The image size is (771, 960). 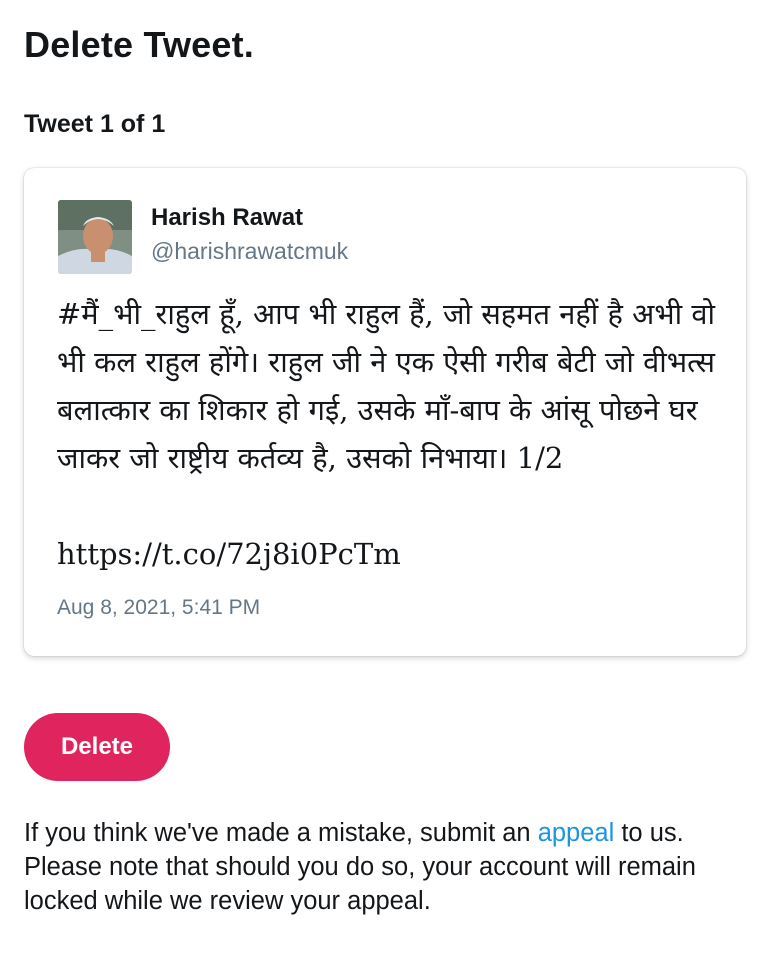 I want to click on tweet-counter: Tweet 1 of 1, so click(x=95, y=124).